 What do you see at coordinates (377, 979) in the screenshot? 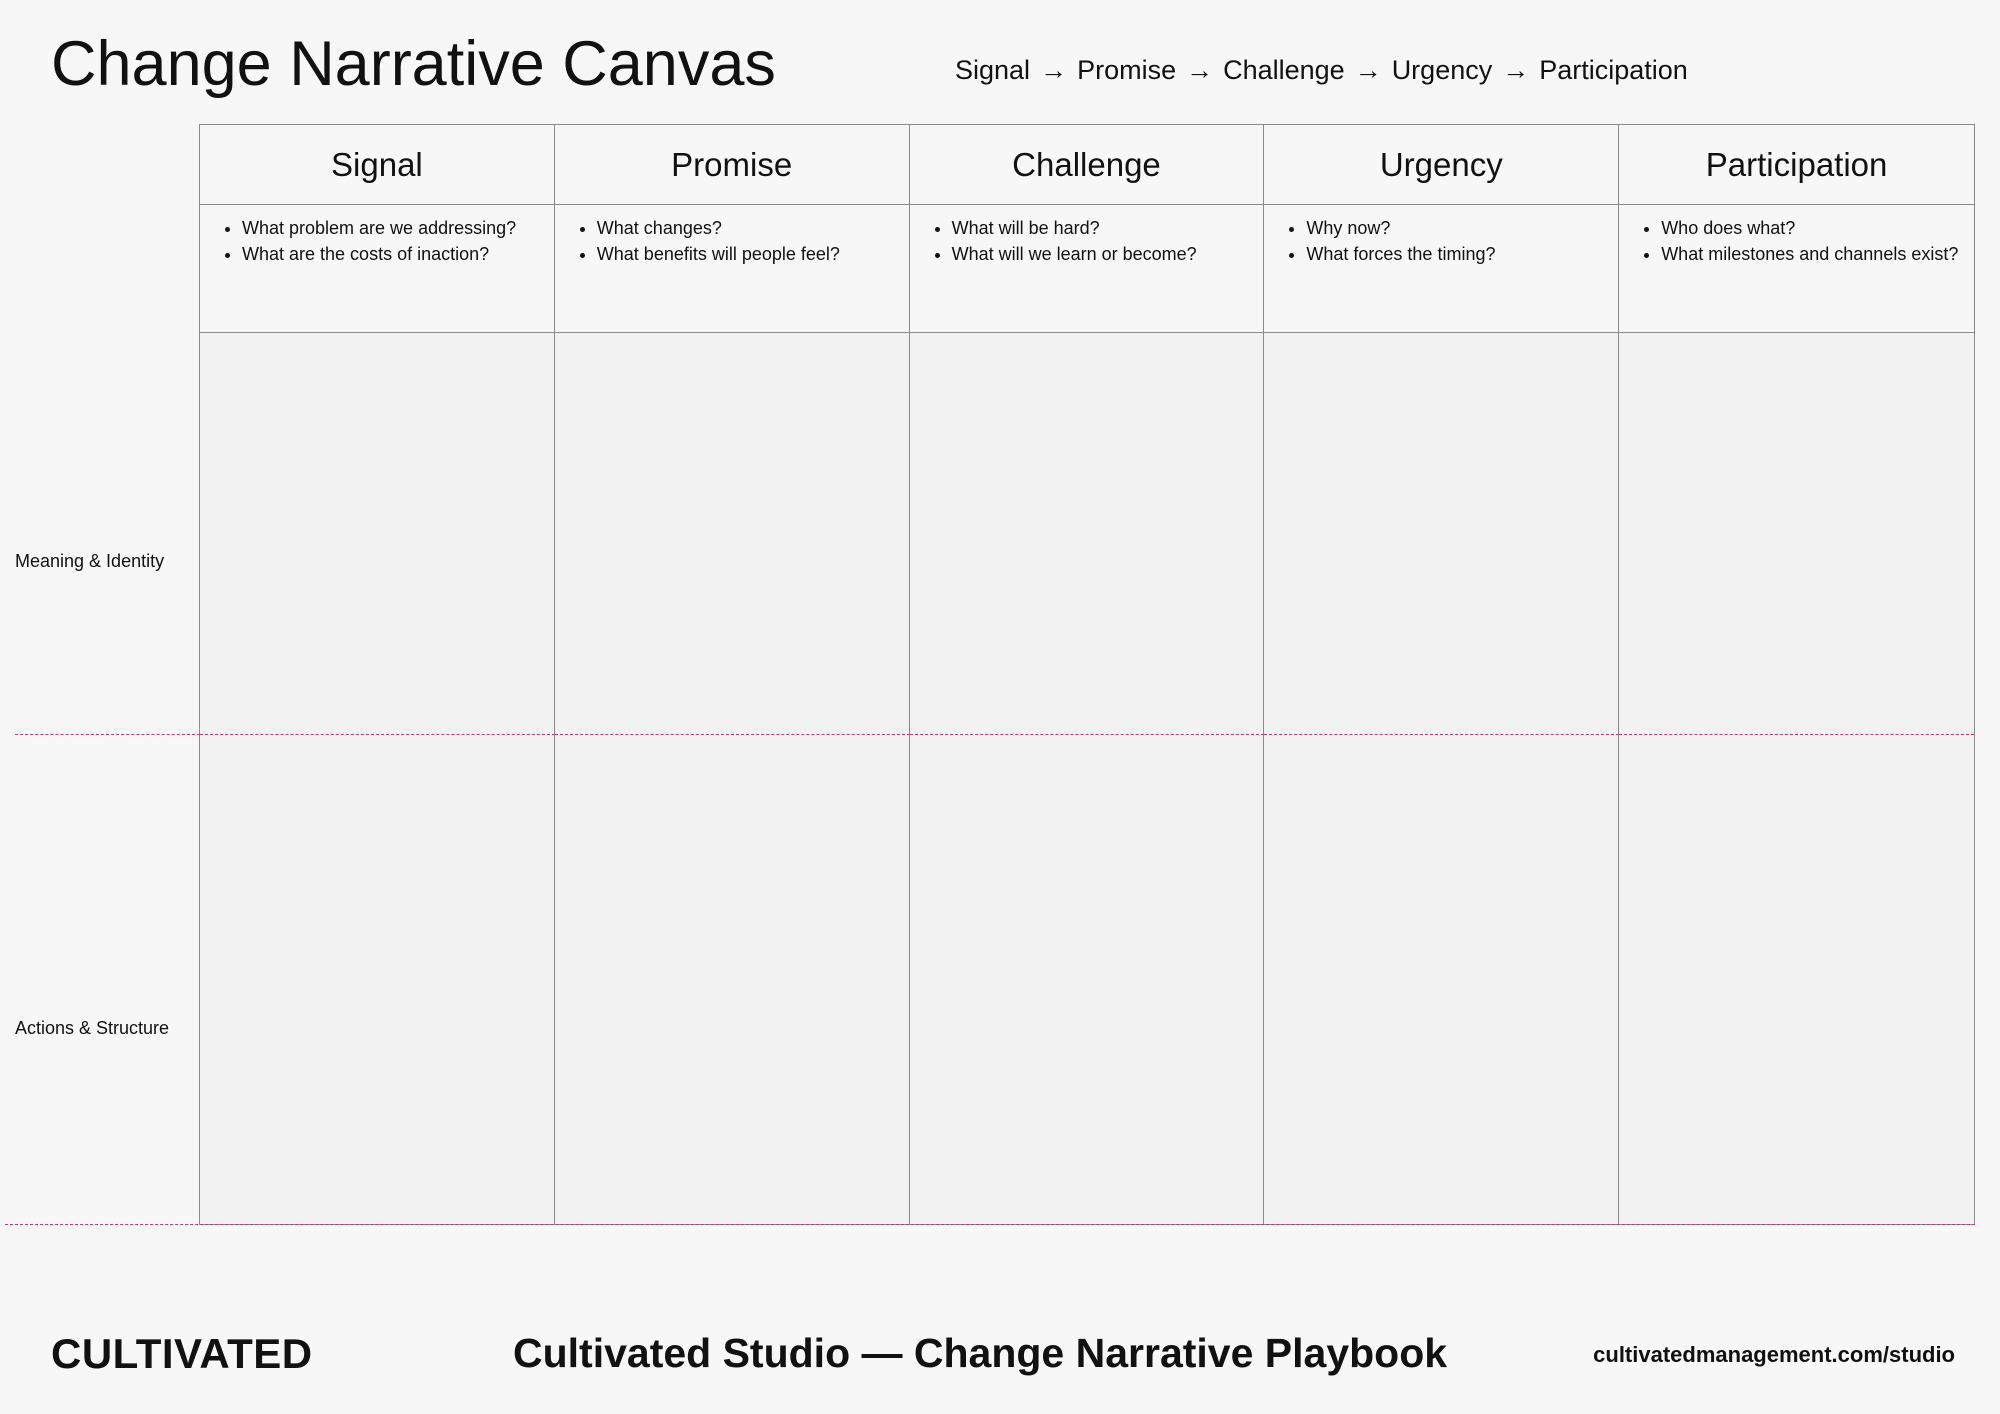
I see `canvas-cell-actions-signal` at bounding box center [377, 979].